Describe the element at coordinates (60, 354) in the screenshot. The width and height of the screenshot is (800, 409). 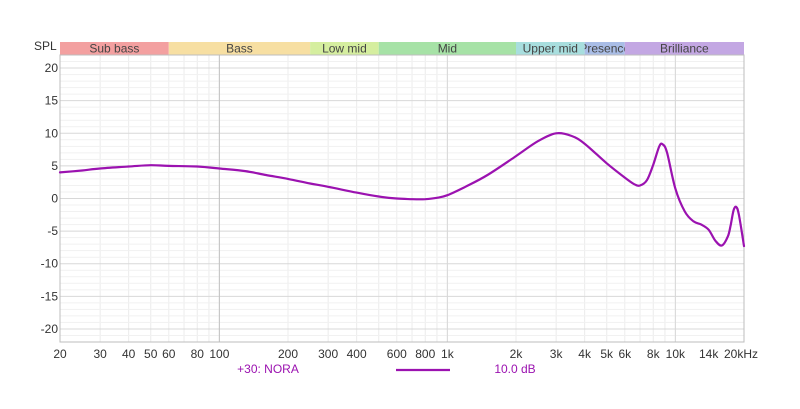
I see `x-tick-label: 20` at that location.